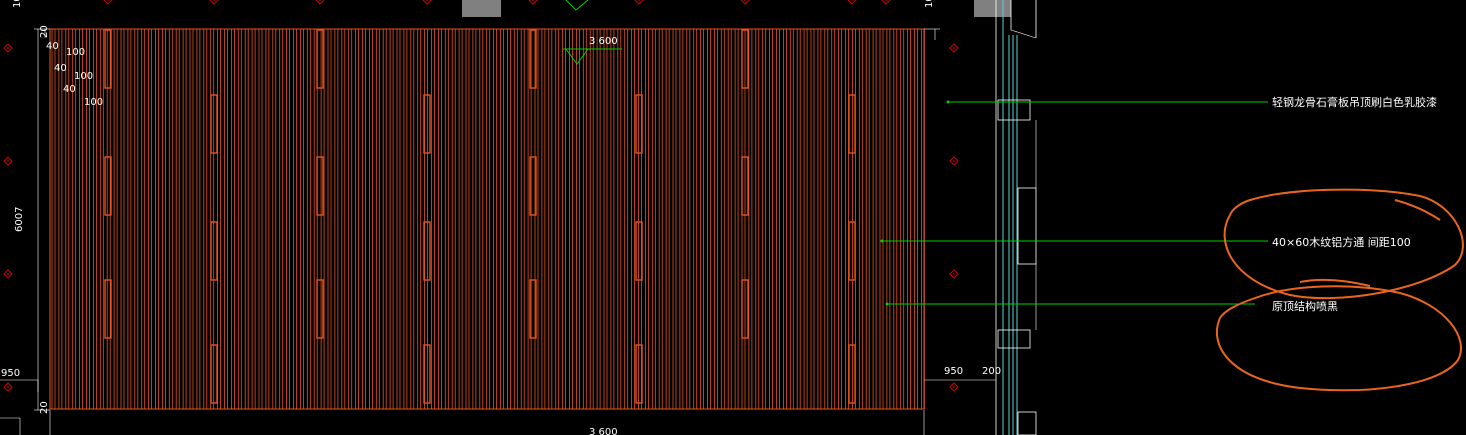 This screenshot has width=1466, height=435. I want to click on dim-right-200: 200, so click(991, 371).